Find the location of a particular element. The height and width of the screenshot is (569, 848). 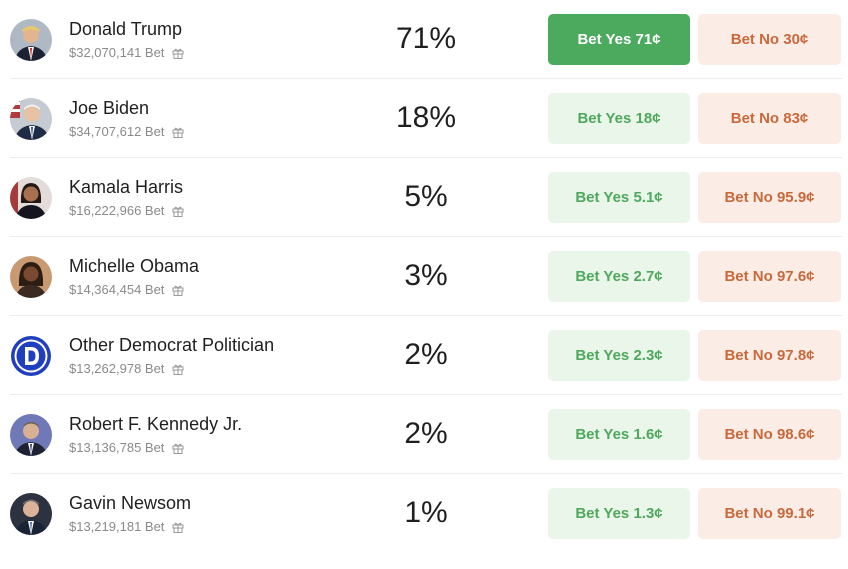

probability-percent: 18% is located at coordinates (426, 117).